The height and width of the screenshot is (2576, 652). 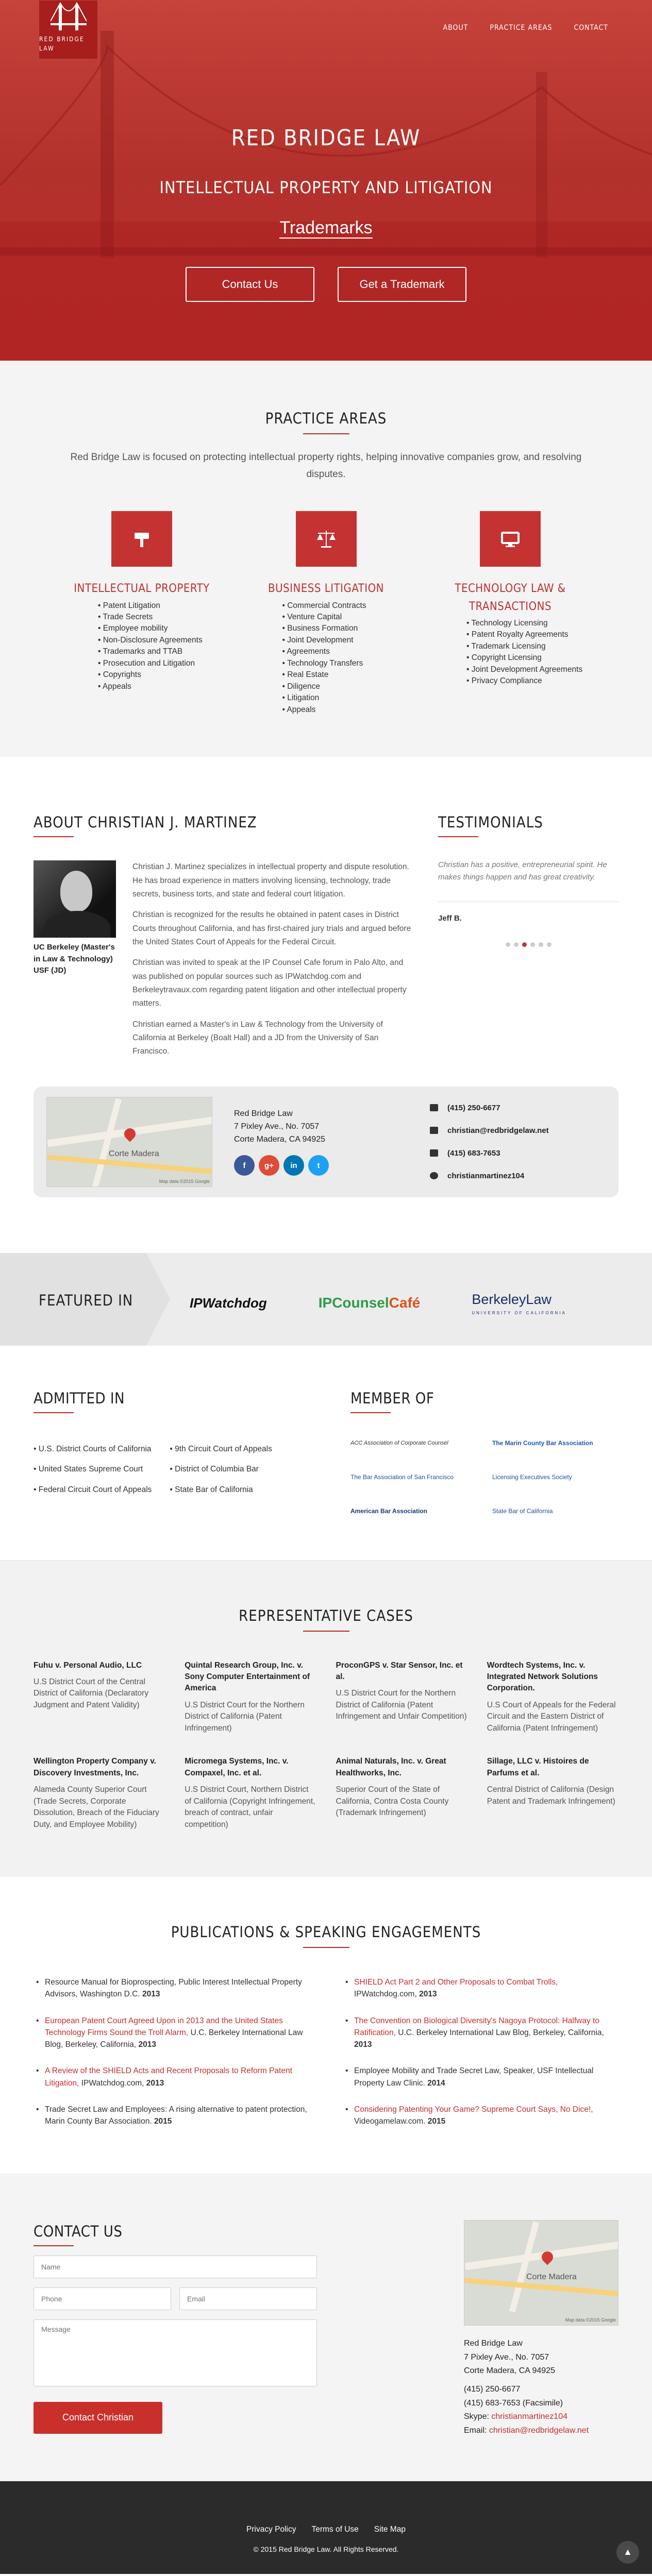 I want to click on email-input, so click(x=248, y=2299).